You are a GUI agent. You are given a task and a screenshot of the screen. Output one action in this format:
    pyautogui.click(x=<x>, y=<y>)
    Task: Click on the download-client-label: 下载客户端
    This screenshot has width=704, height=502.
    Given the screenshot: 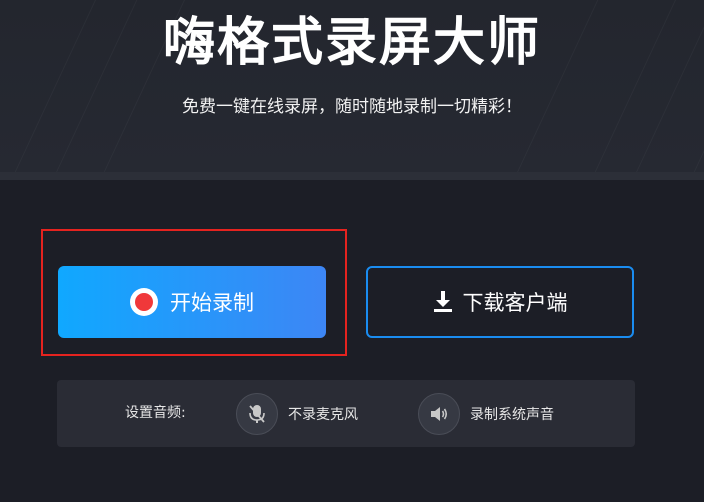 What is the action you would take?
    pyautogui.click(x=515, y=303)
    